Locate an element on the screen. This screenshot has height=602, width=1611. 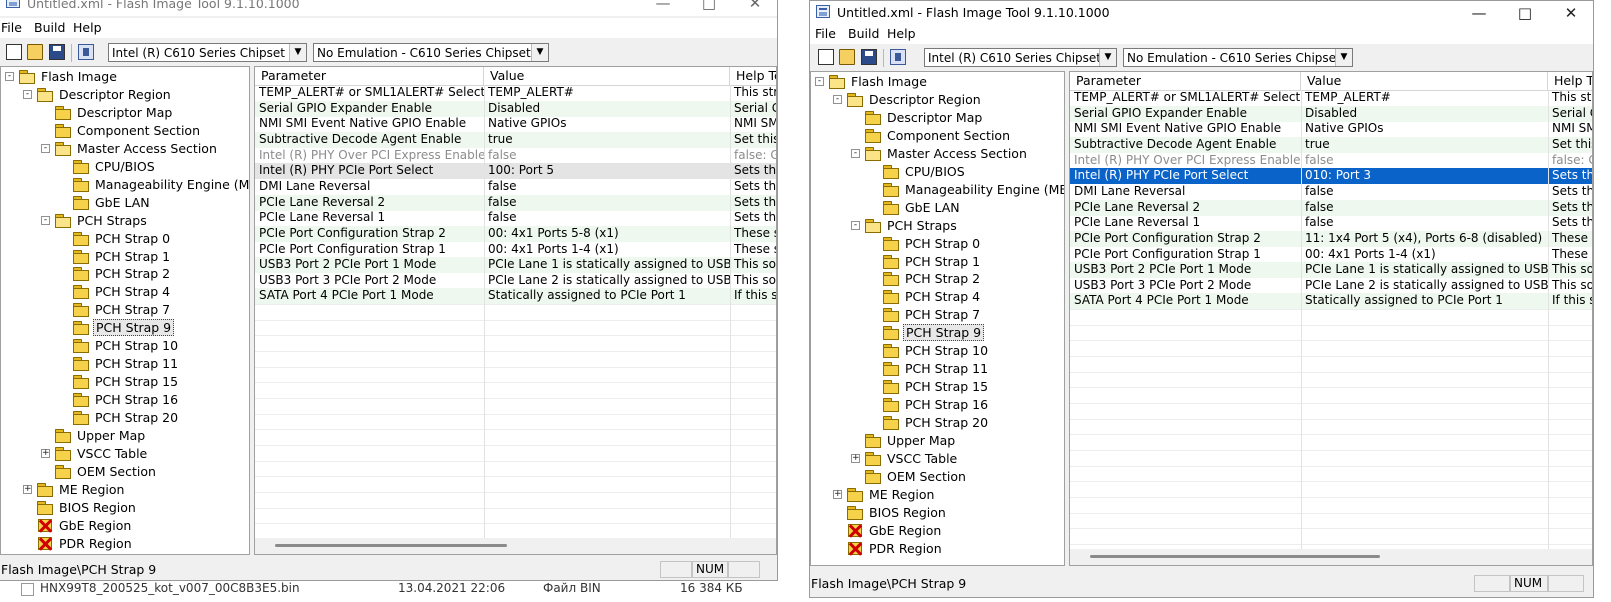
build-icon is located at coordinates (86, 52).